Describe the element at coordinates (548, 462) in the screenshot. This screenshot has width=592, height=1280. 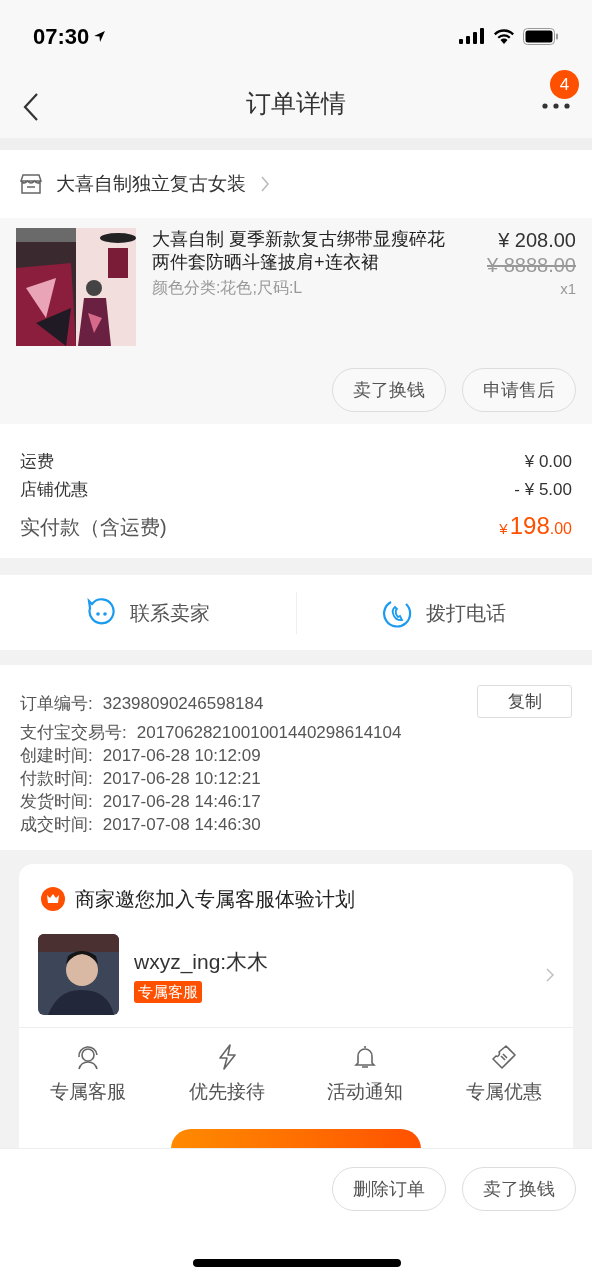
I see `cost-value: ¥ 0.00` at that location.